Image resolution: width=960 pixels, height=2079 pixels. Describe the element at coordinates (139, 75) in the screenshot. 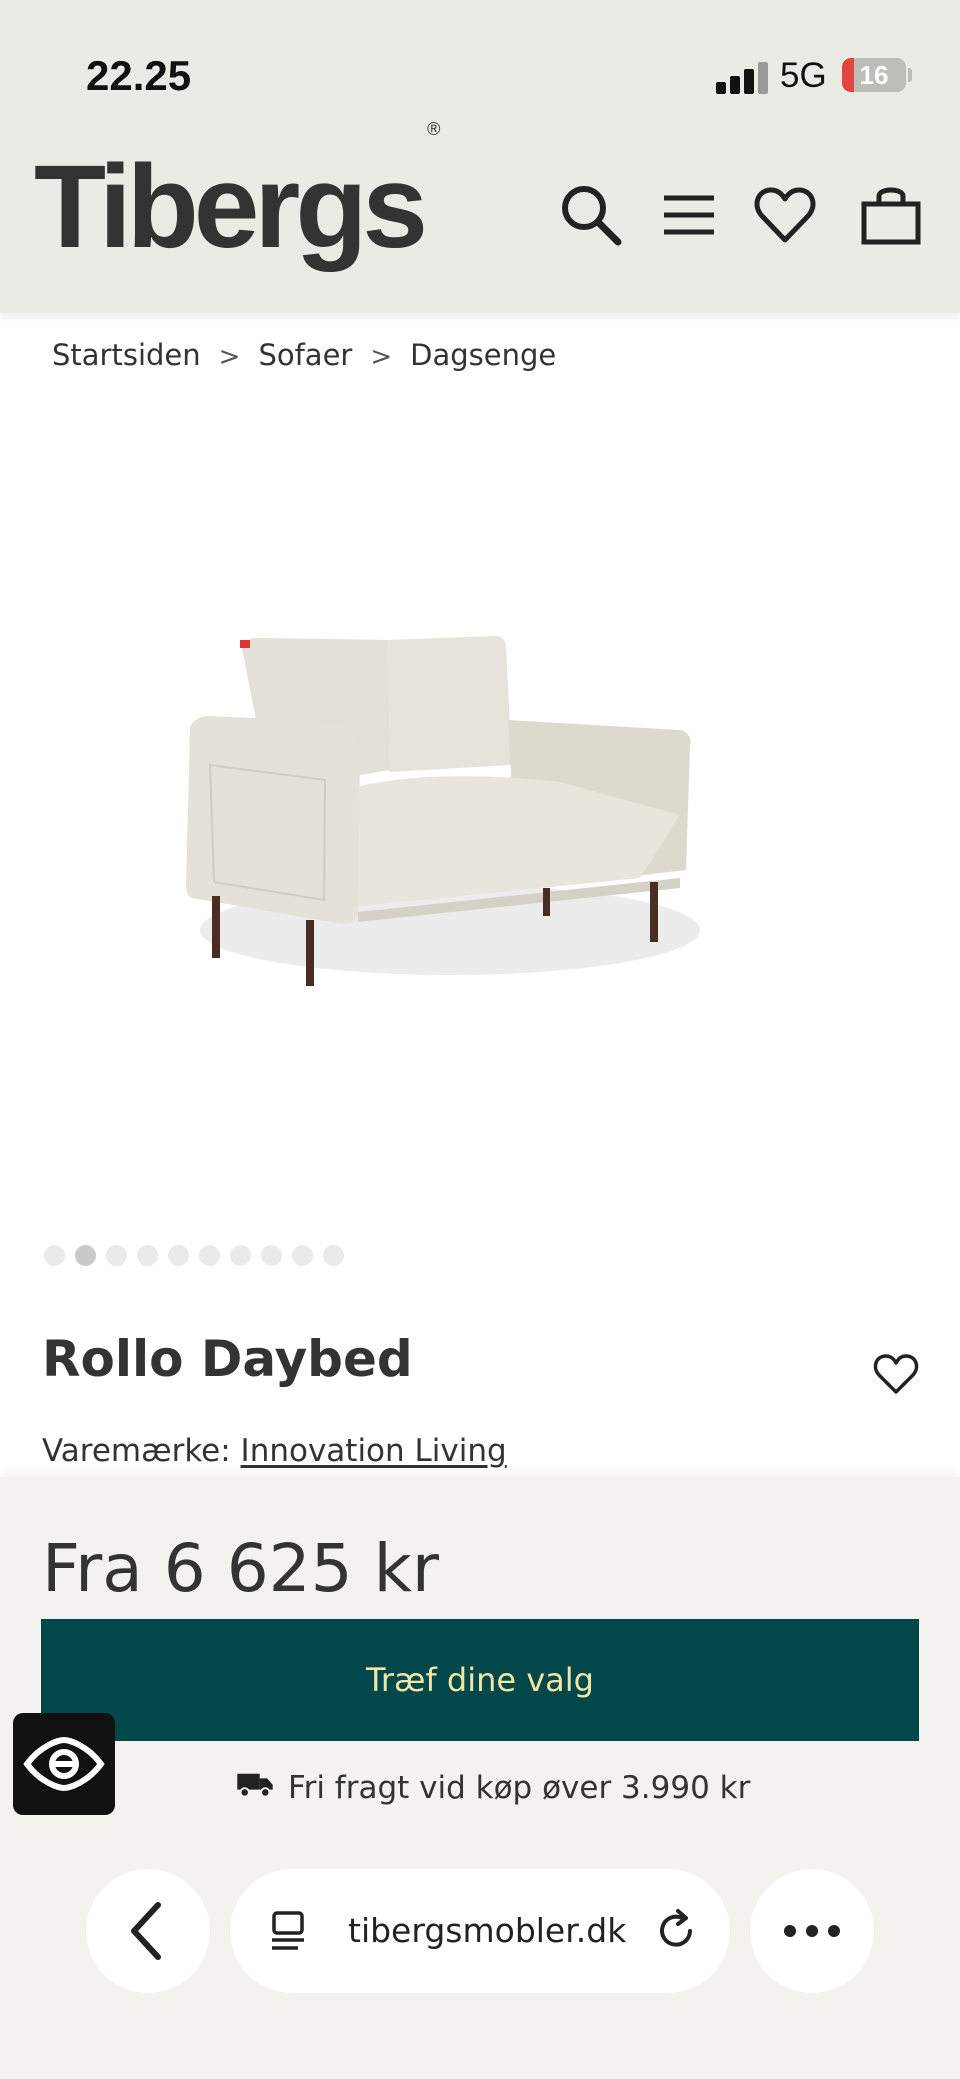

I see `status-time: 22.25` at that location.